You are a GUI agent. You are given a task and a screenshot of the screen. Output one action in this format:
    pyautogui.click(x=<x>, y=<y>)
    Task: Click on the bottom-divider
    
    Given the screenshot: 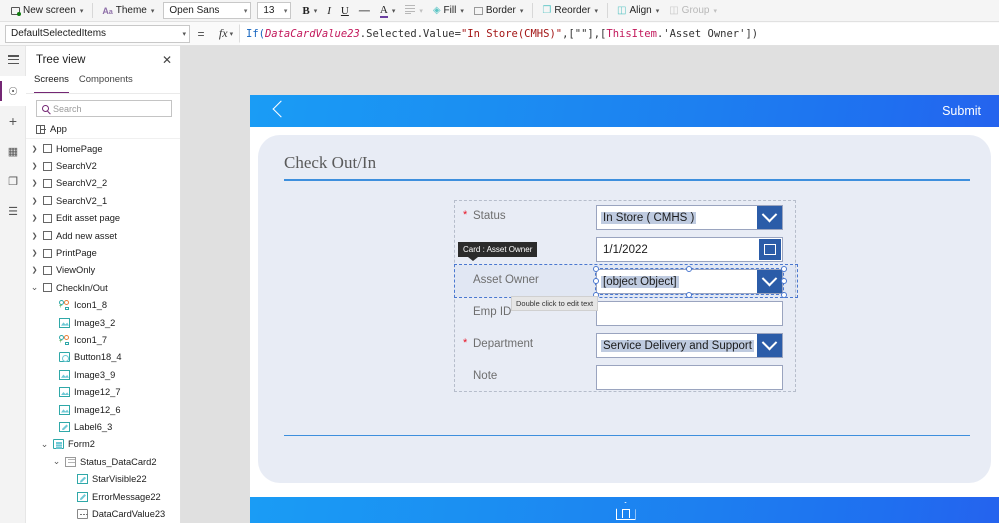 What is the action you would take?
    pyautogui.click(x=627, y=436)
    